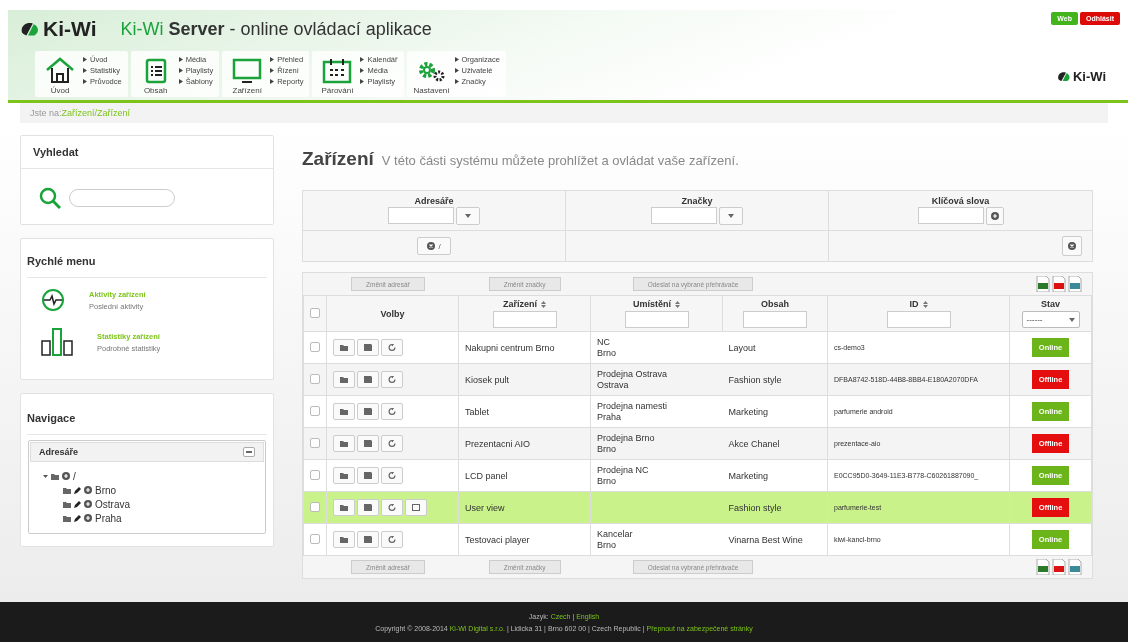  What do you see at coordinates (70, 29) in the screenshot?
I see `logo-text: Ki-Wi` at bounding box center [70, 29].